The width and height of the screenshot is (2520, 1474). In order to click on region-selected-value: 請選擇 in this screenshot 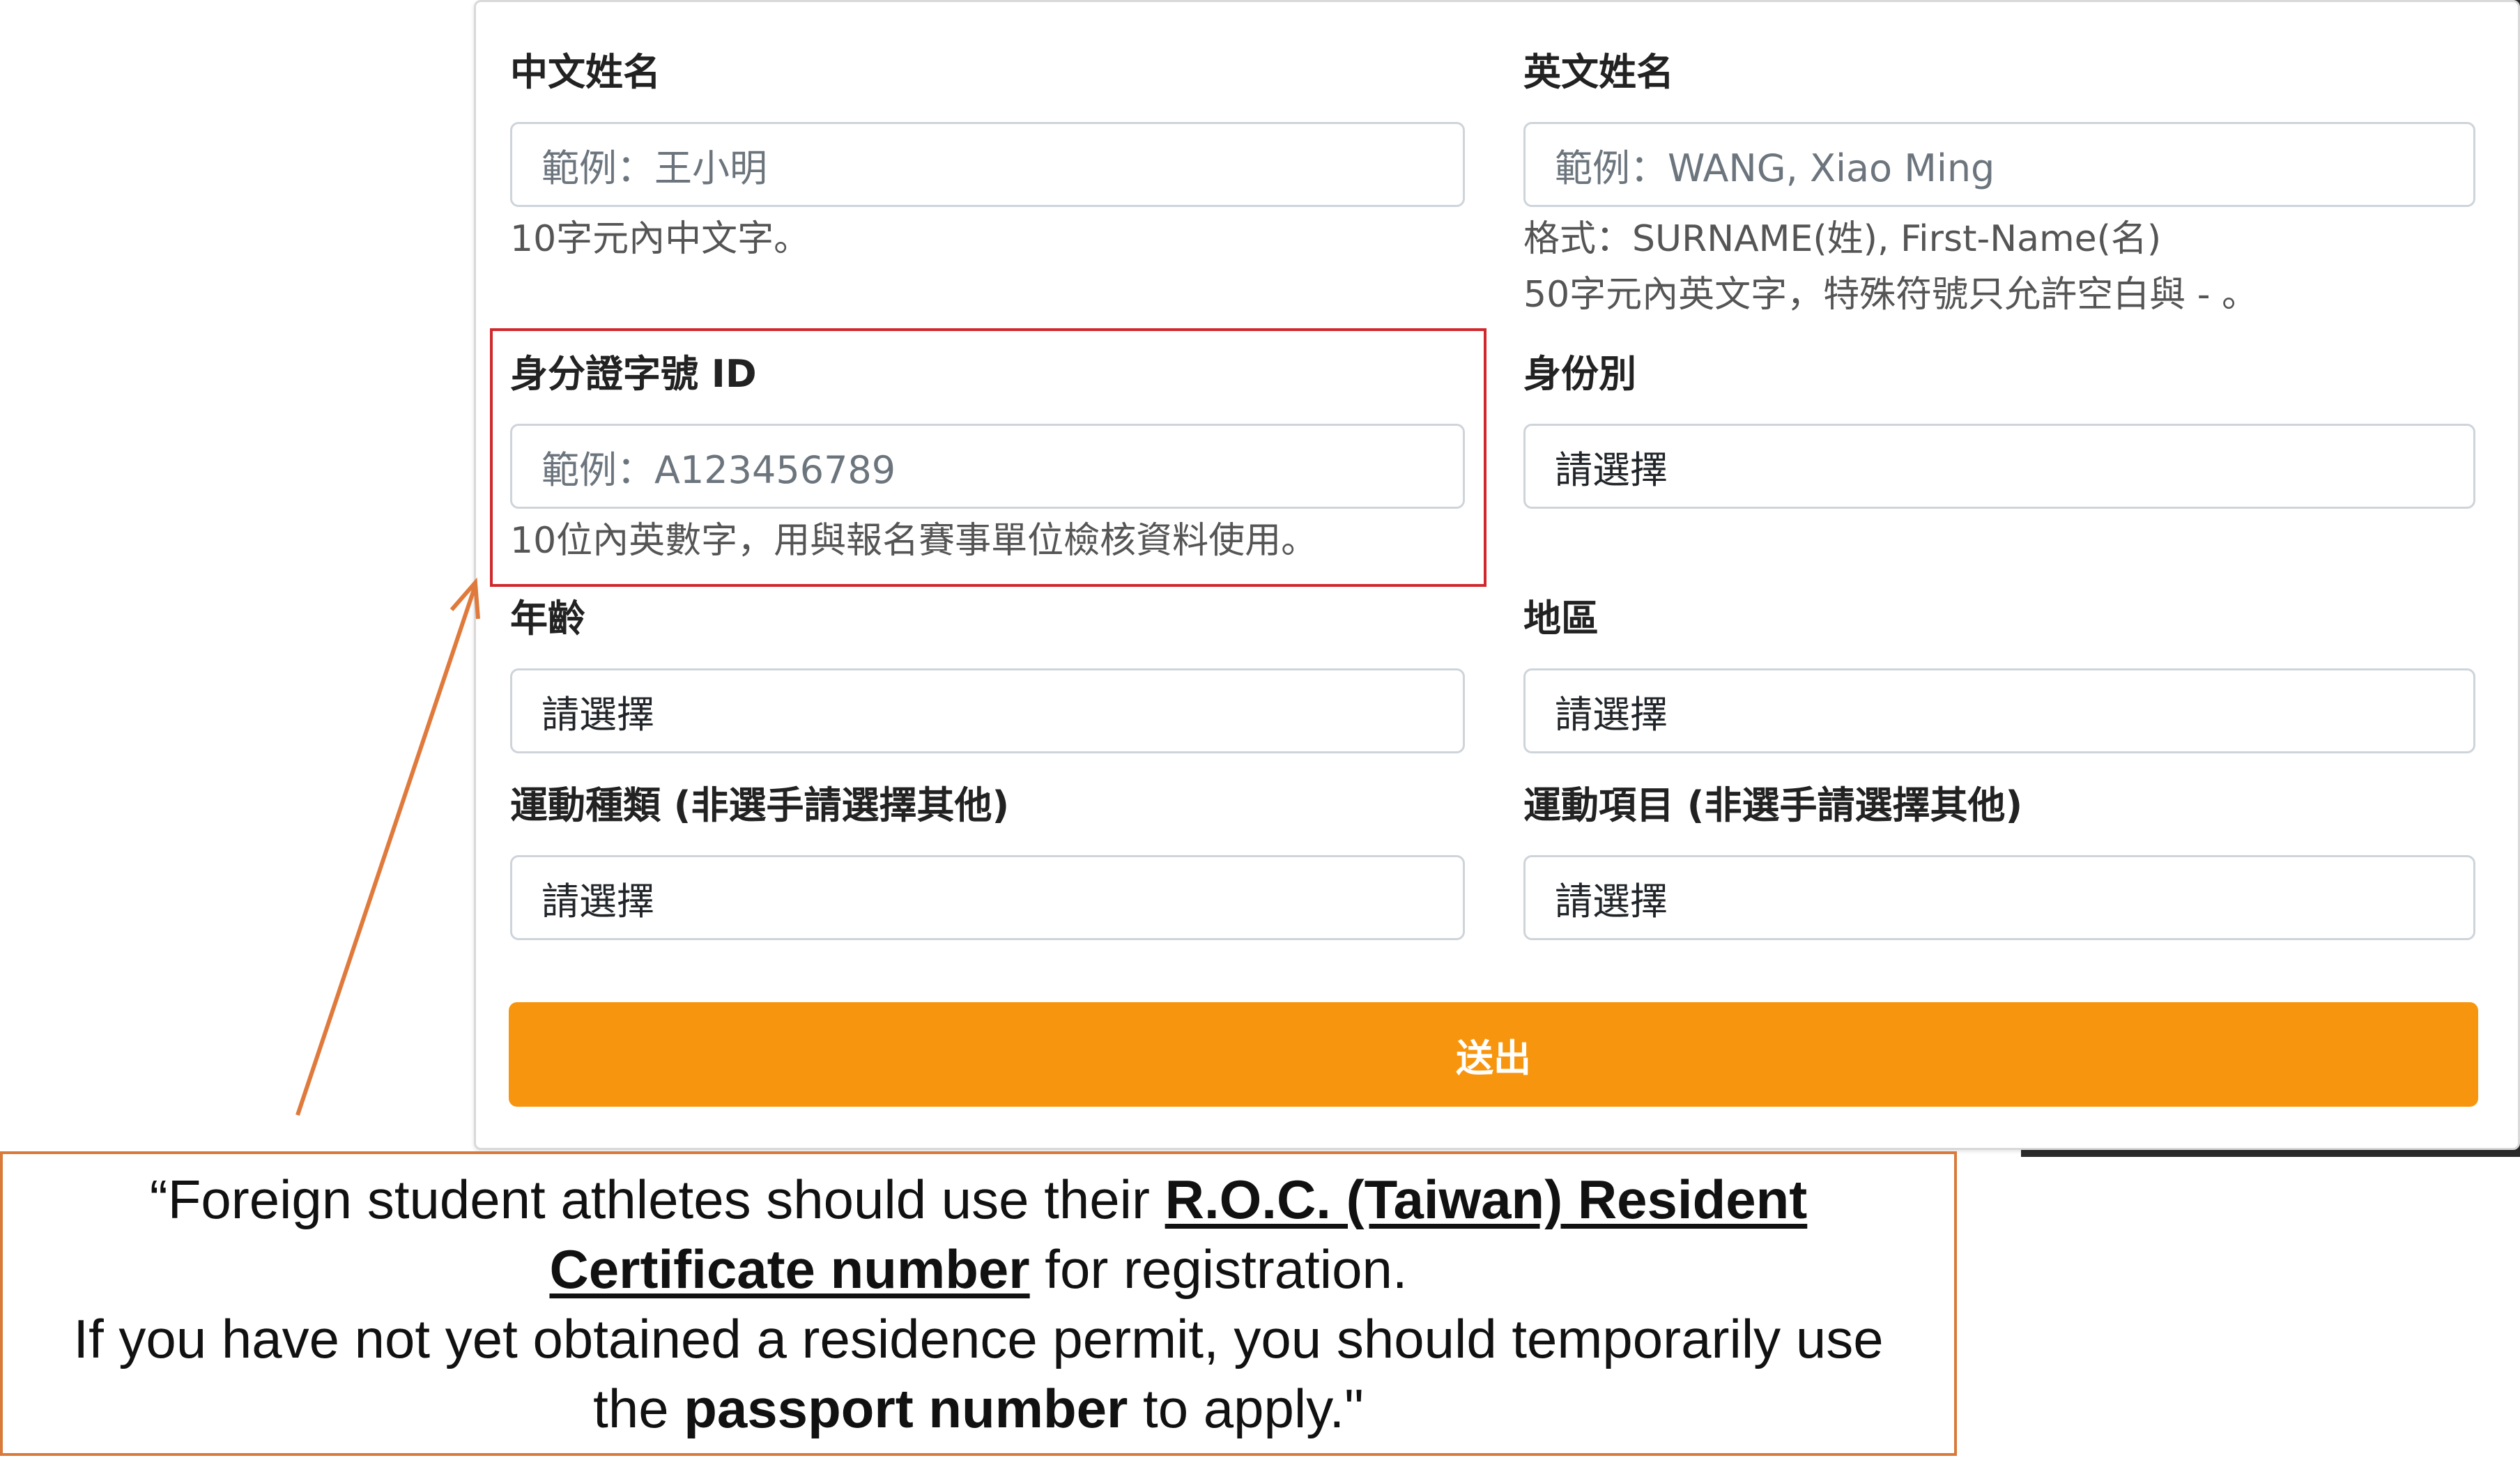, I will do `click(1611, 715)`.